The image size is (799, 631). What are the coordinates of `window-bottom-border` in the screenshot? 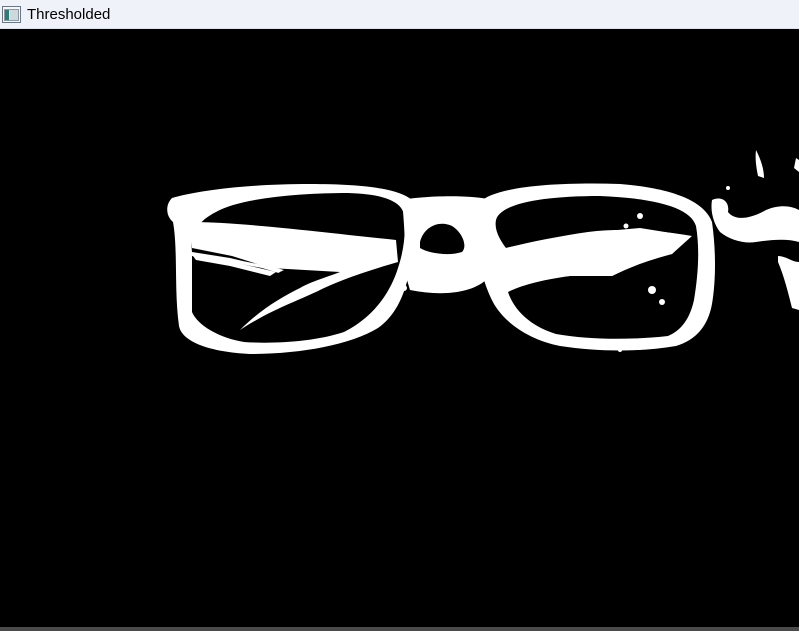 It's located at (399, 629).